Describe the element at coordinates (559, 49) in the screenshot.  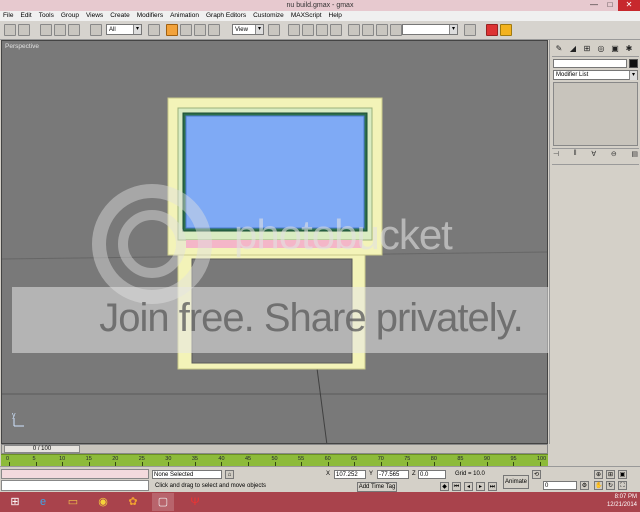
I see `create-tab-icon: ✎` at that location.